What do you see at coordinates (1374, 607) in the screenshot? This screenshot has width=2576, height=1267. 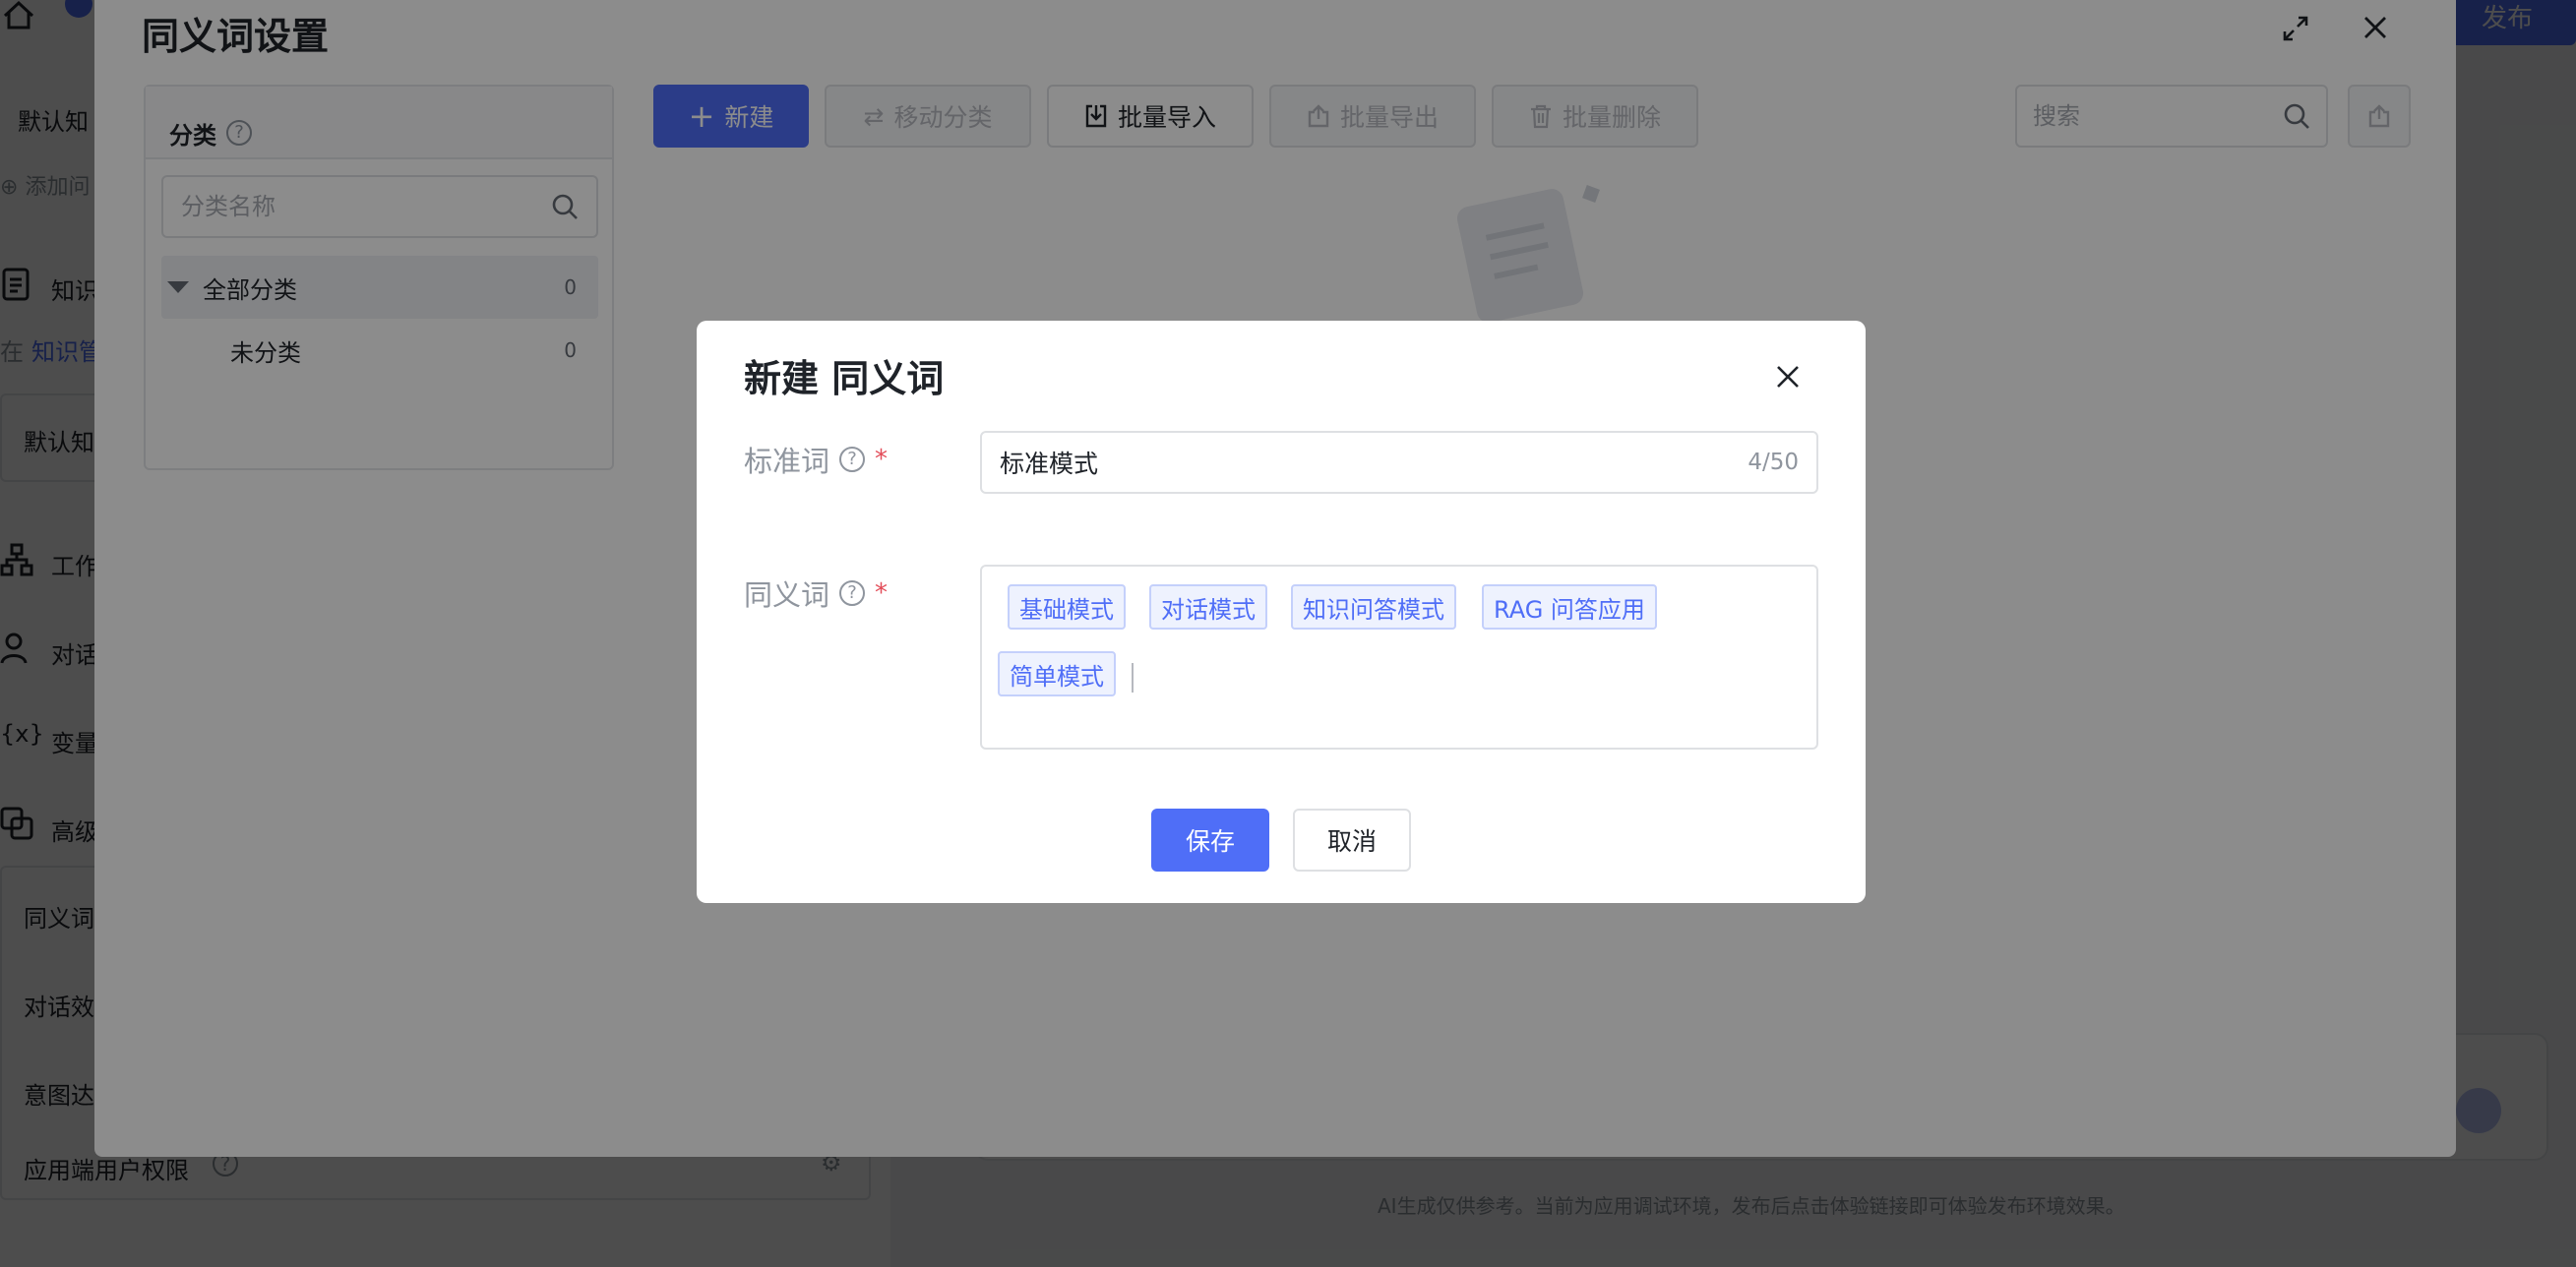 I see `synonym-tag: 知识问答模式` at bounding box center [1374, 607].